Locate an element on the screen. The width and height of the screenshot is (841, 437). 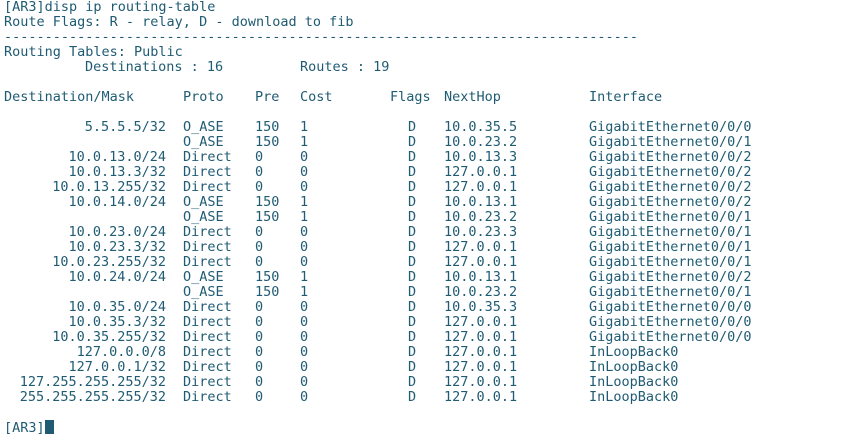
cell-dest: 255.255.255.255/32 is located at coordinates (92, 397).